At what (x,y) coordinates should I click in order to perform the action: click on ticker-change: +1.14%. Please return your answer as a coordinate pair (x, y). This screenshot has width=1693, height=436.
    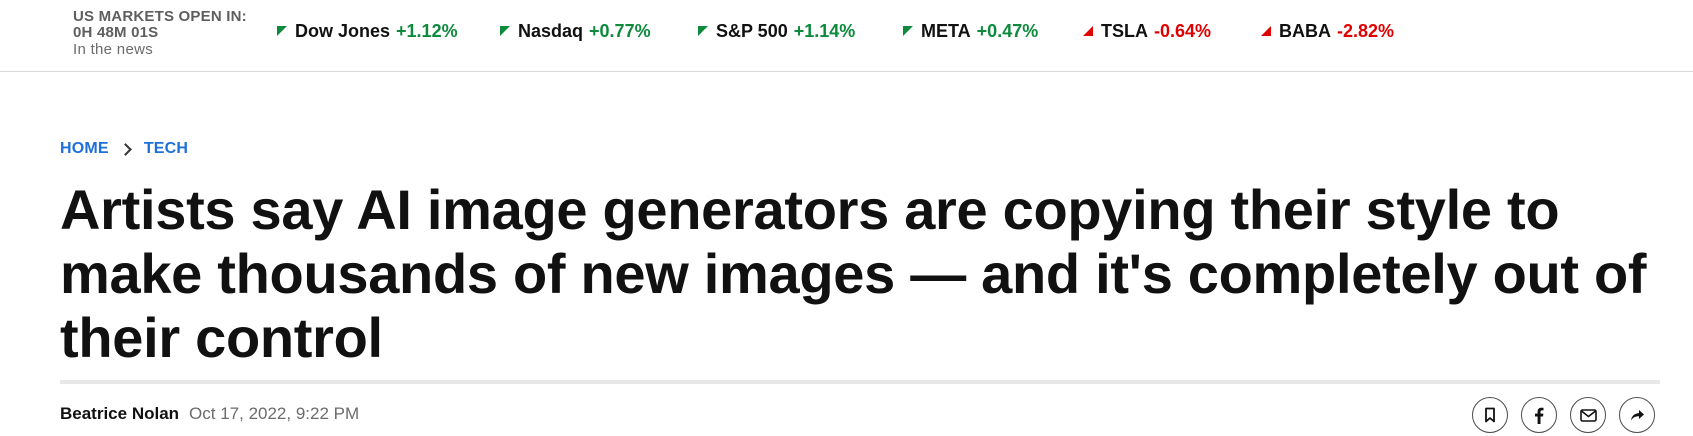
    Looking at the image, I should click on (824, 30).